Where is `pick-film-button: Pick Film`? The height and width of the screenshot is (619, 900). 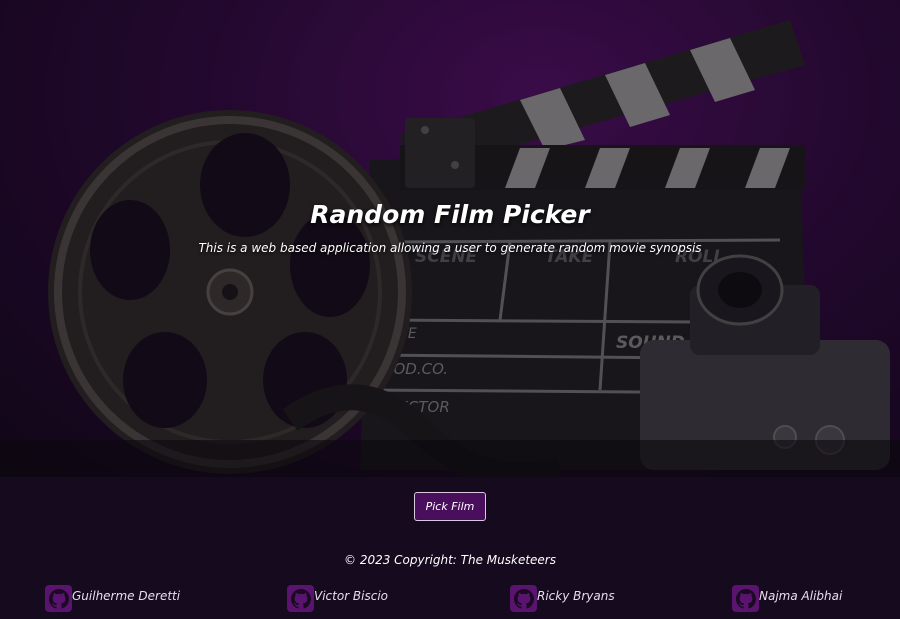
pick-film-button: Pick Film is located at coordinates (450, 506).